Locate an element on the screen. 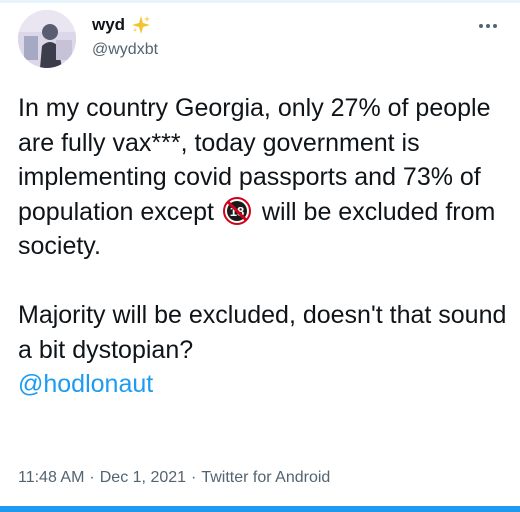 Image resolution: width=520 pixels, height=512 pixels. author-block: wyd @wydxbt is located at coordinates (125, 37).